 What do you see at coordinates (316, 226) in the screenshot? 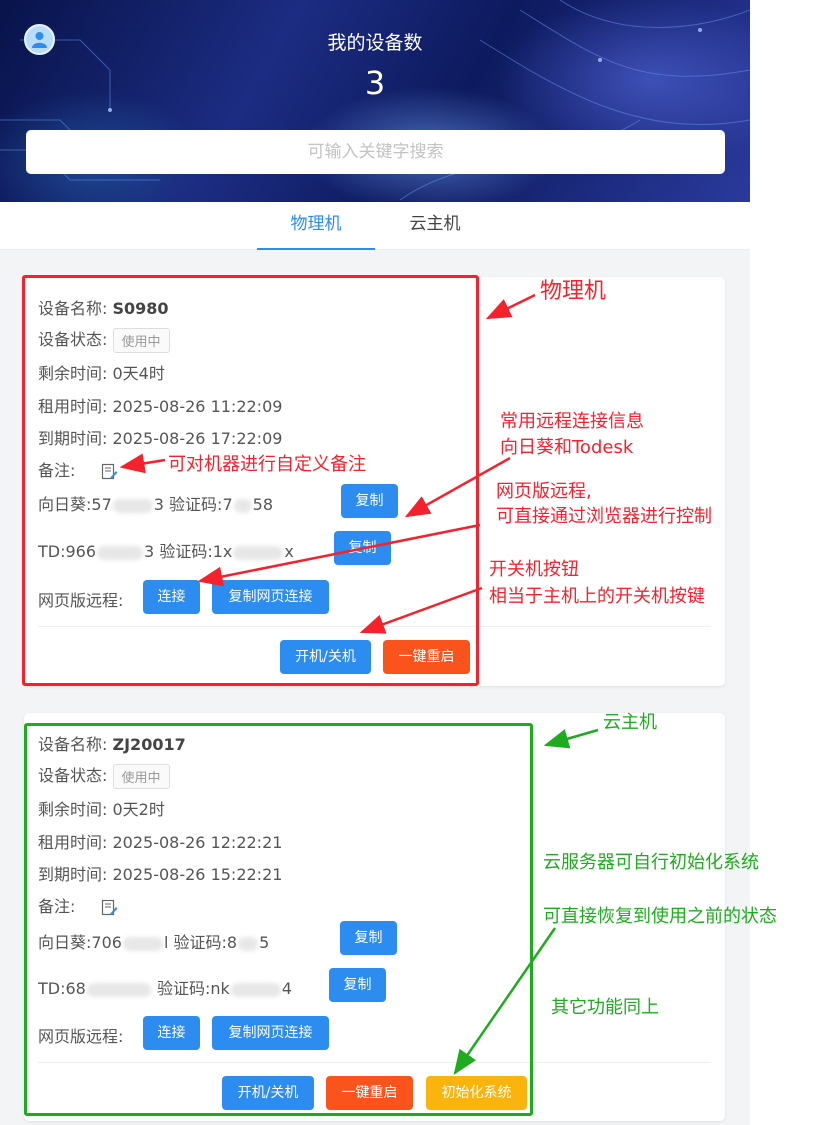
I see `tab-physical: 物理机` at bounding box center [316, 226].